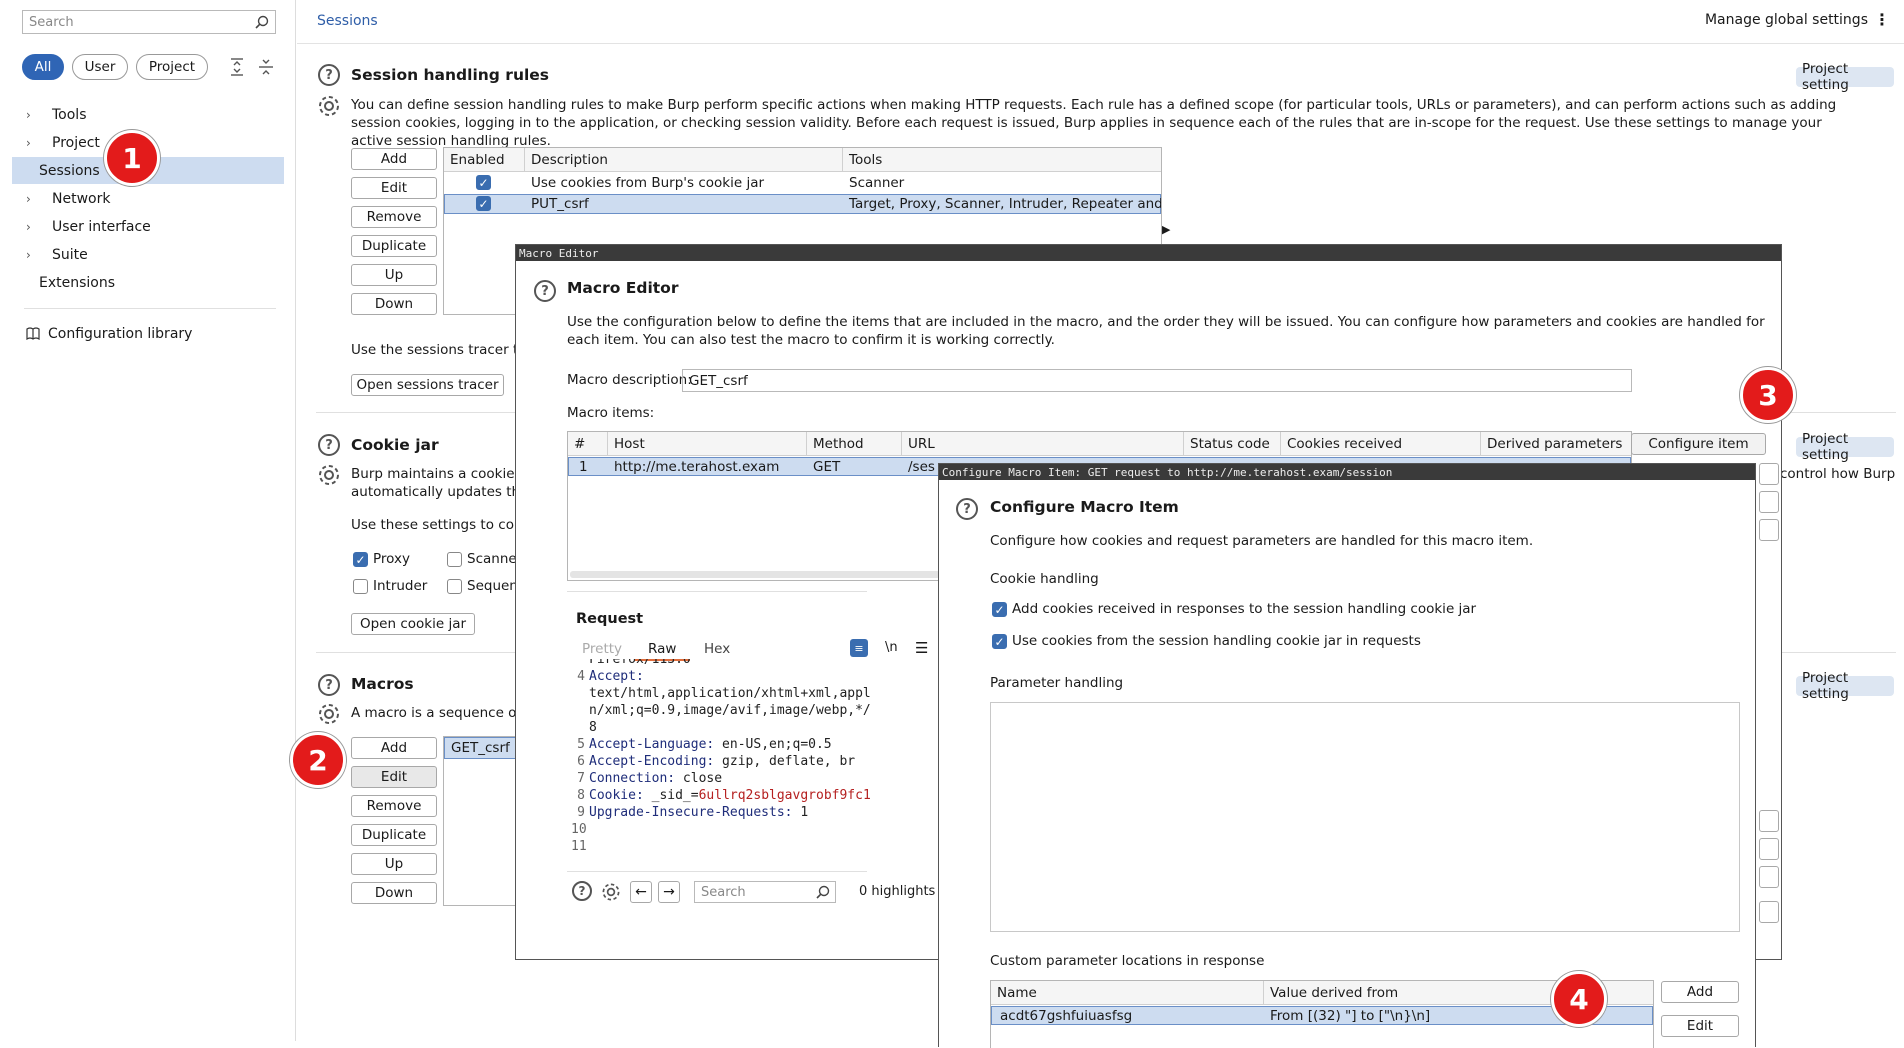 Image resolution: width=1904 pixels, height=1048 pixels. Describe the element at coordinates (446, 525) in the screenshot. I see `cookie-jar-settings-text: Use these settings to contro` at that location.